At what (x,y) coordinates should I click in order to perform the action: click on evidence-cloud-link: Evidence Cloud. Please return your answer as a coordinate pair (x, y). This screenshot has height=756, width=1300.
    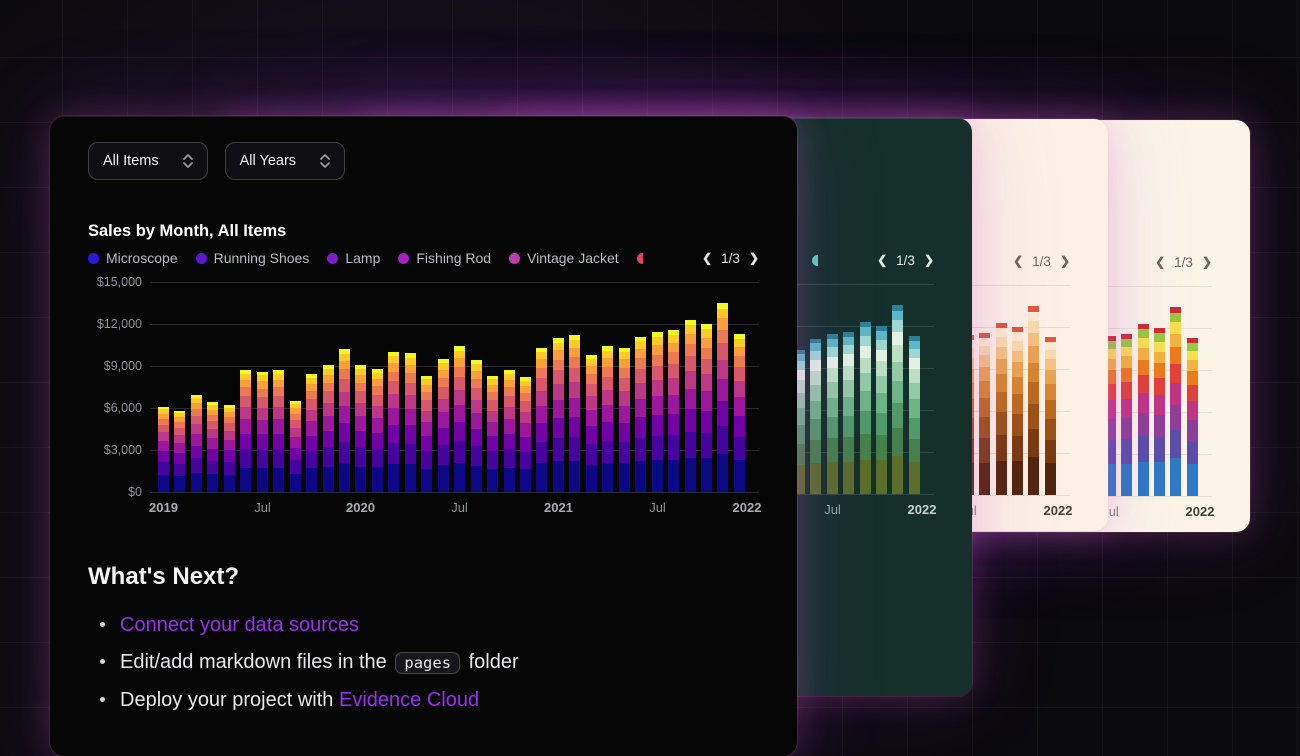
    Looking at the image, I should click on (409, 700).